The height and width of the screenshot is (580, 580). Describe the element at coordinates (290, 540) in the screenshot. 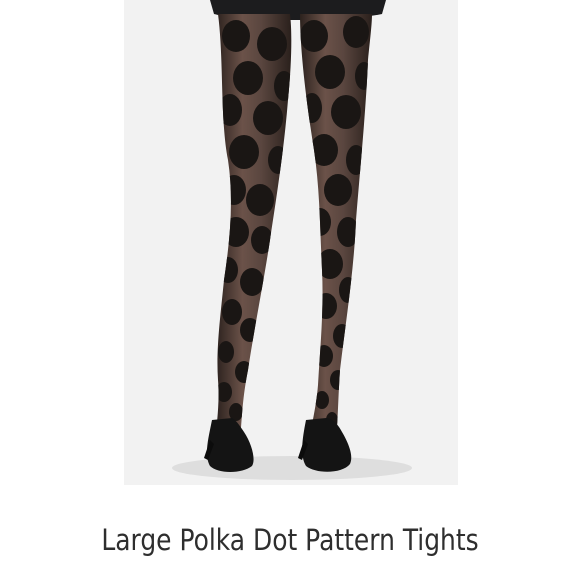

I see `product-title: Large Polka Dot Pattern Tights` at that location.